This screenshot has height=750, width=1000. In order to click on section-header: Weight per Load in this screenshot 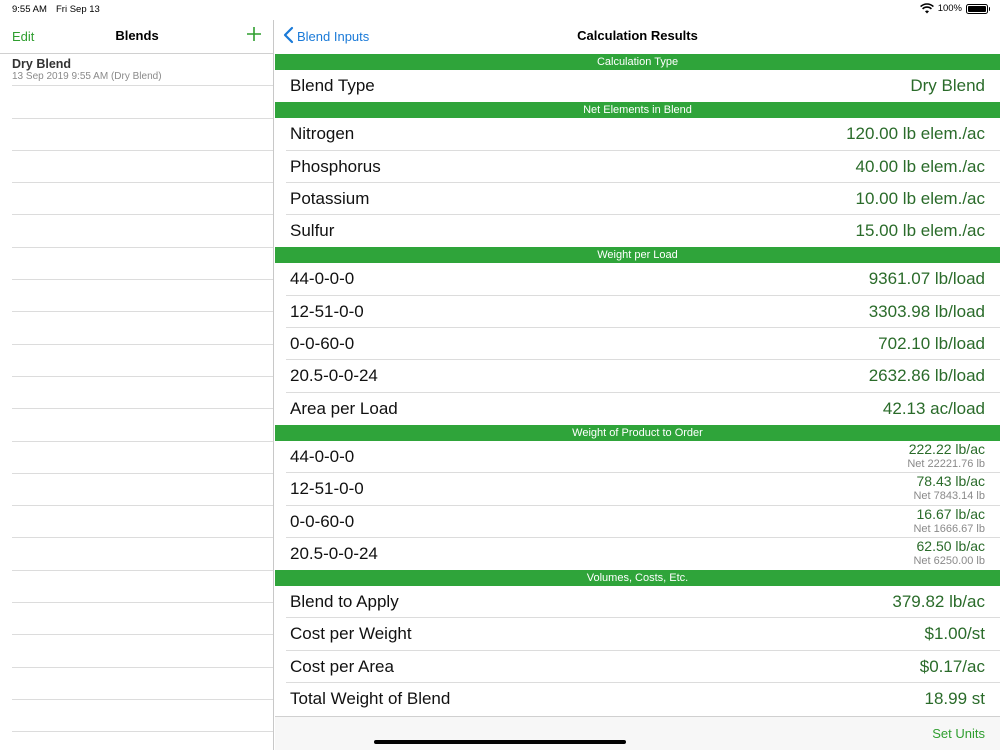, I will do `click(637, 255)`.